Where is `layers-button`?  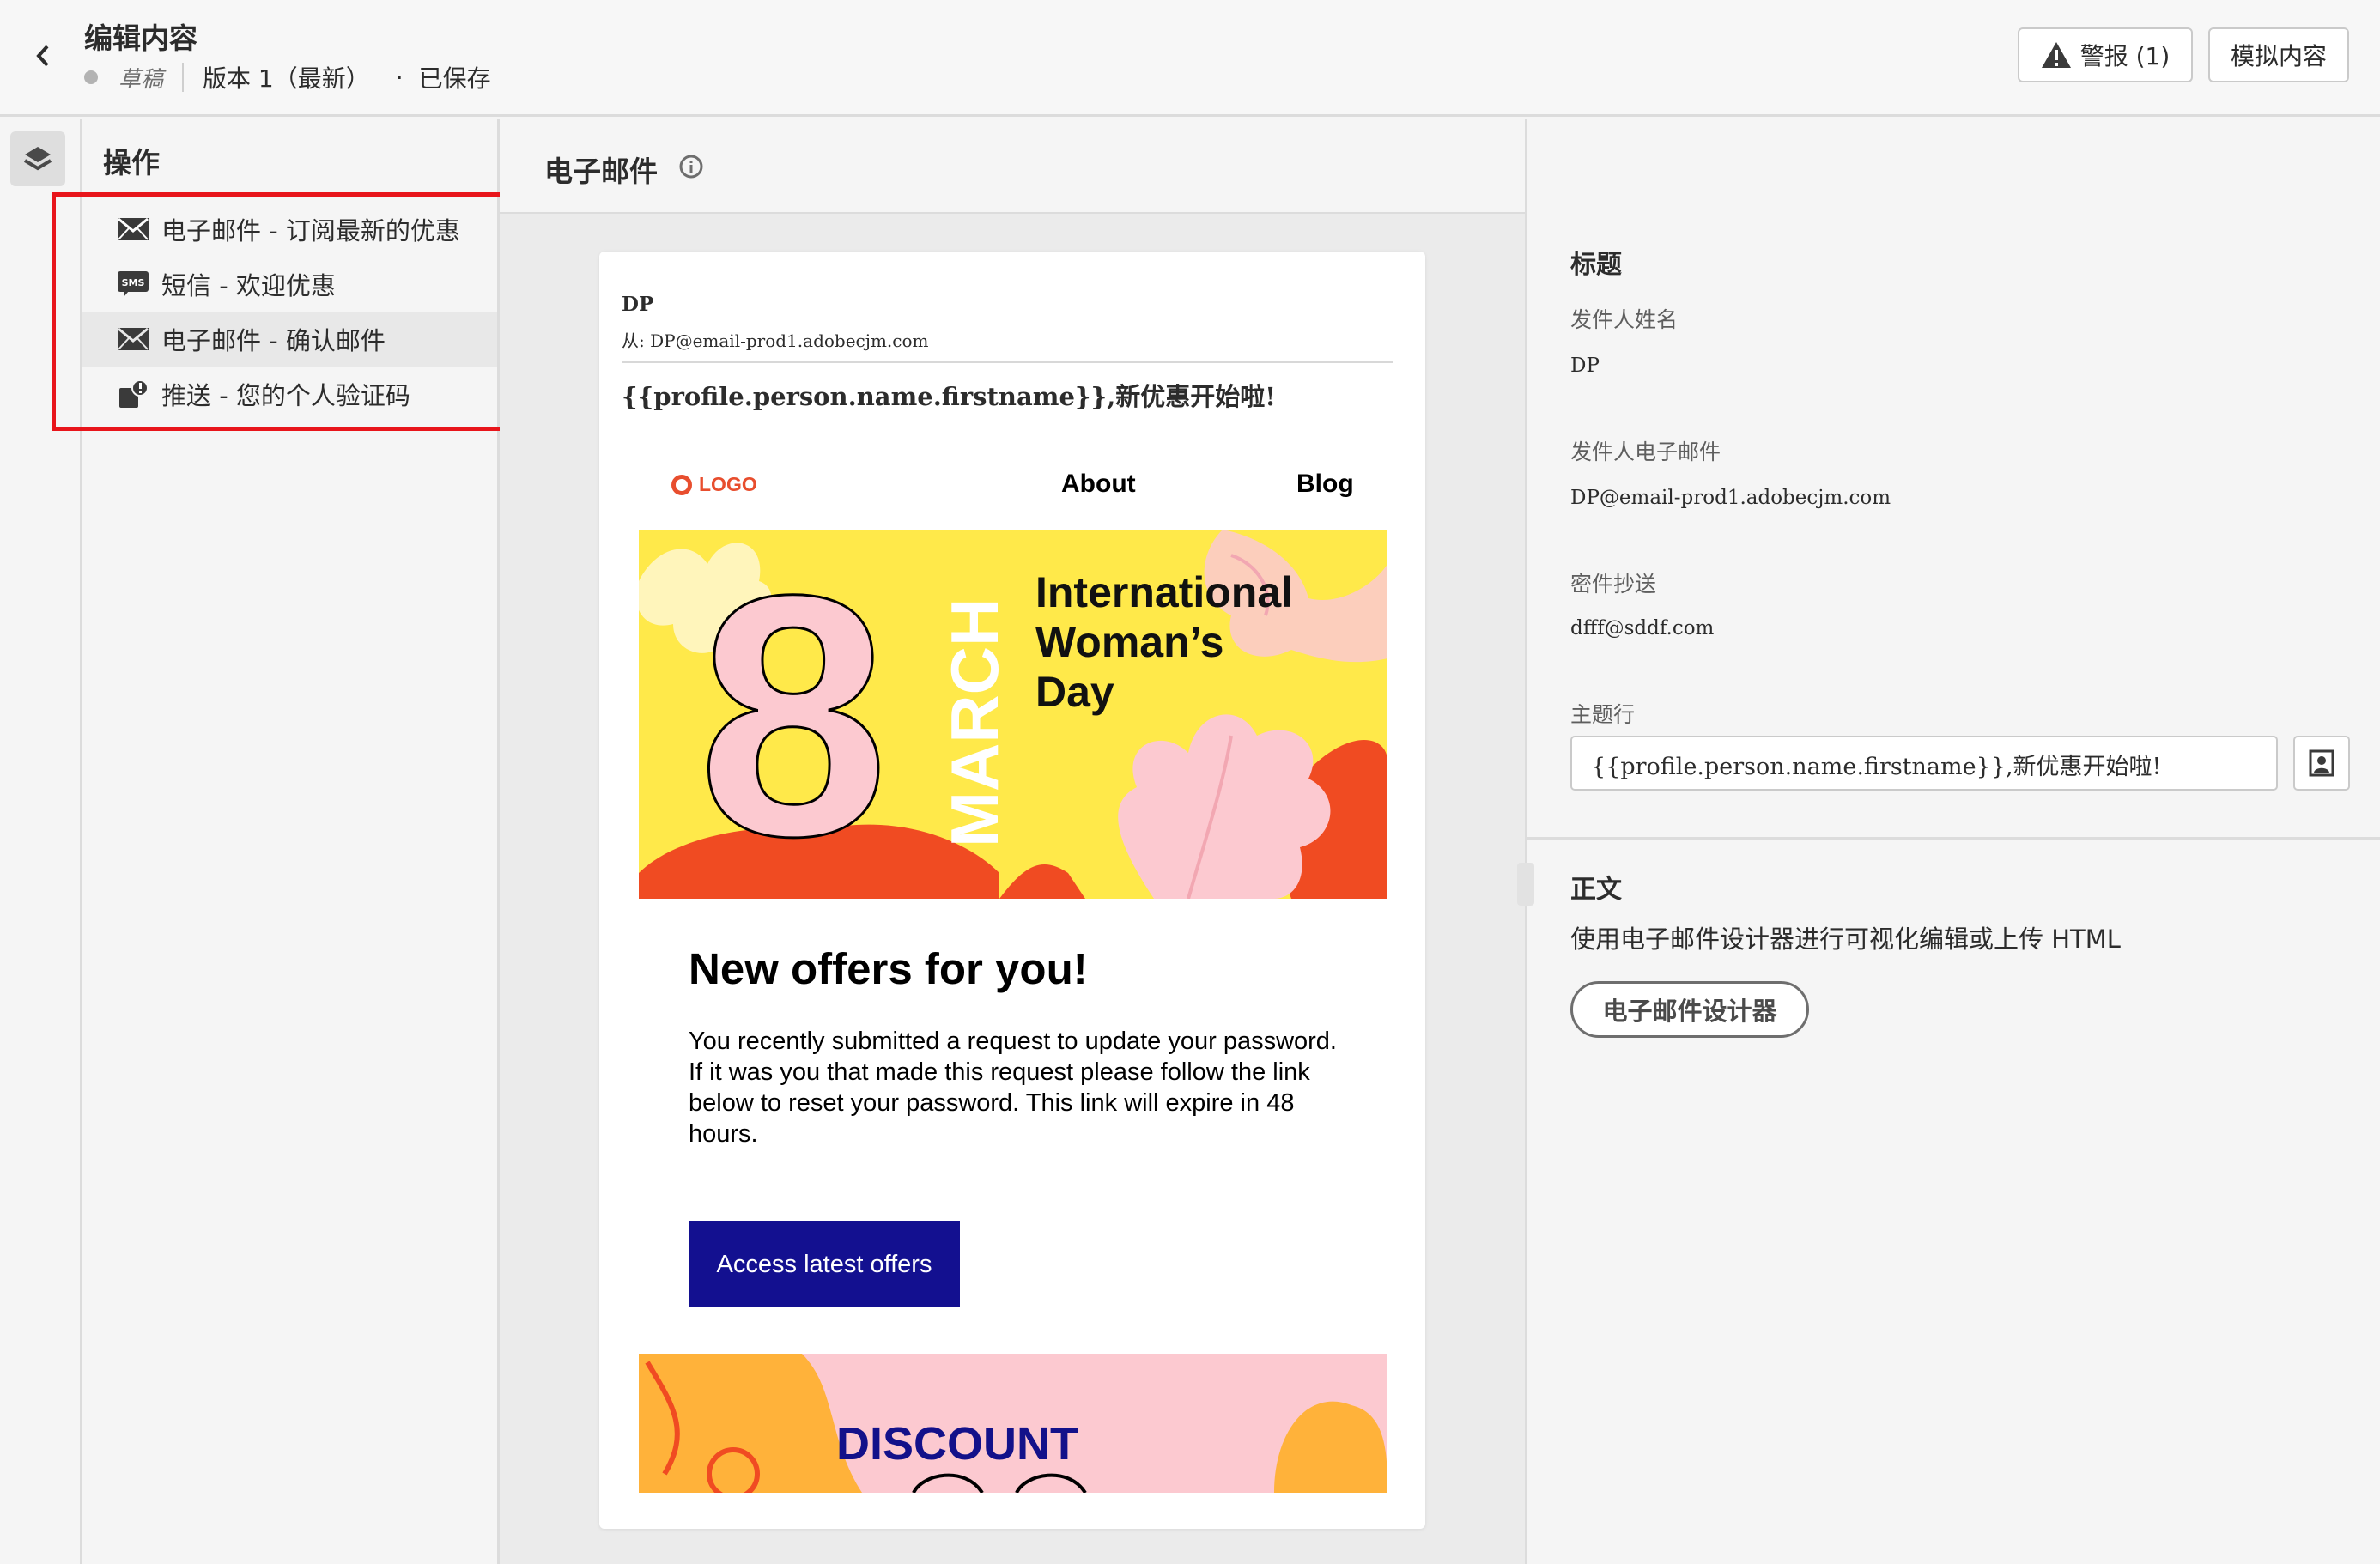
layers-button is located at coordinates (37, 158).